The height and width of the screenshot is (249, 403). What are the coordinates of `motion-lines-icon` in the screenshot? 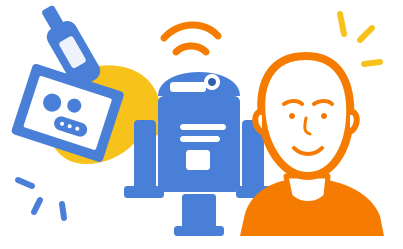 It's located at (41, 199).